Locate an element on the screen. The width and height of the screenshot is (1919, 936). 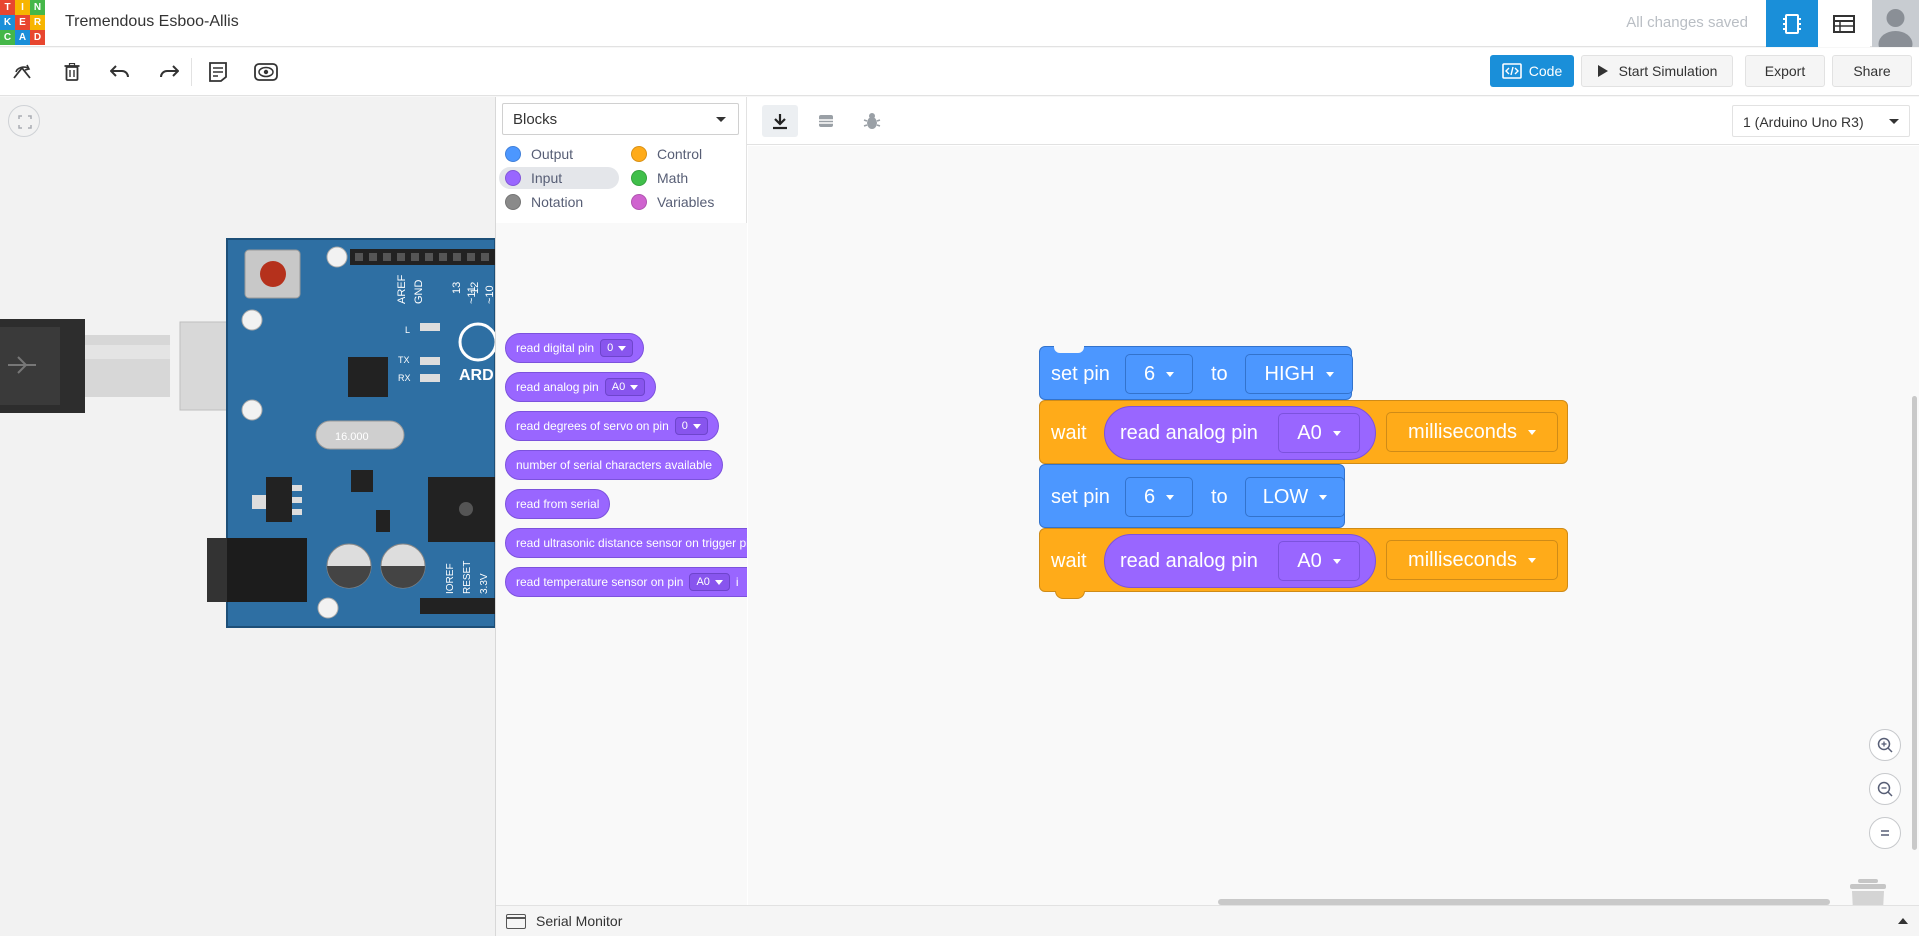
avatar is located at coordinates (1895, 23).